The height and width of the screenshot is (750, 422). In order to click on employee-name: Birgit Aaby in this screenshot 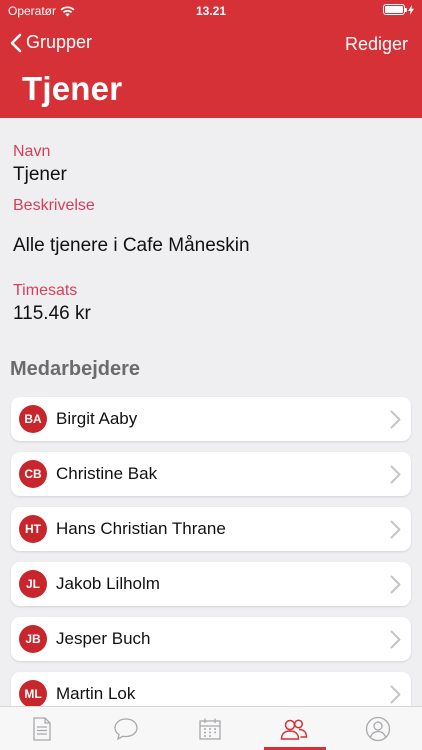, I will do `click(97, 418)`.